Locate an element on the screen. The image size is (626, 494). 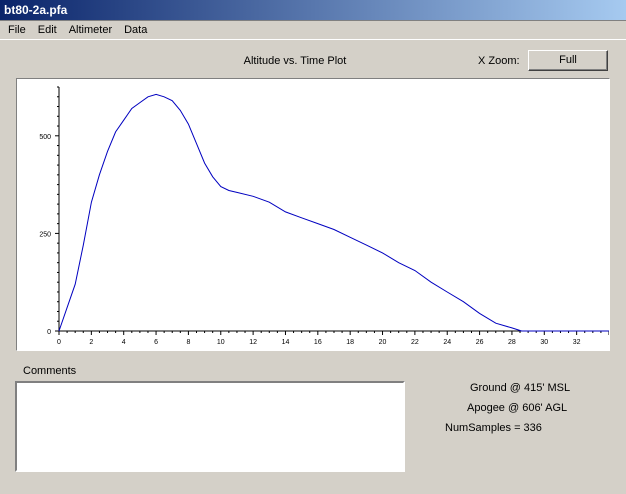
x-tick-label: 8 is located at coordinates (188, 342).